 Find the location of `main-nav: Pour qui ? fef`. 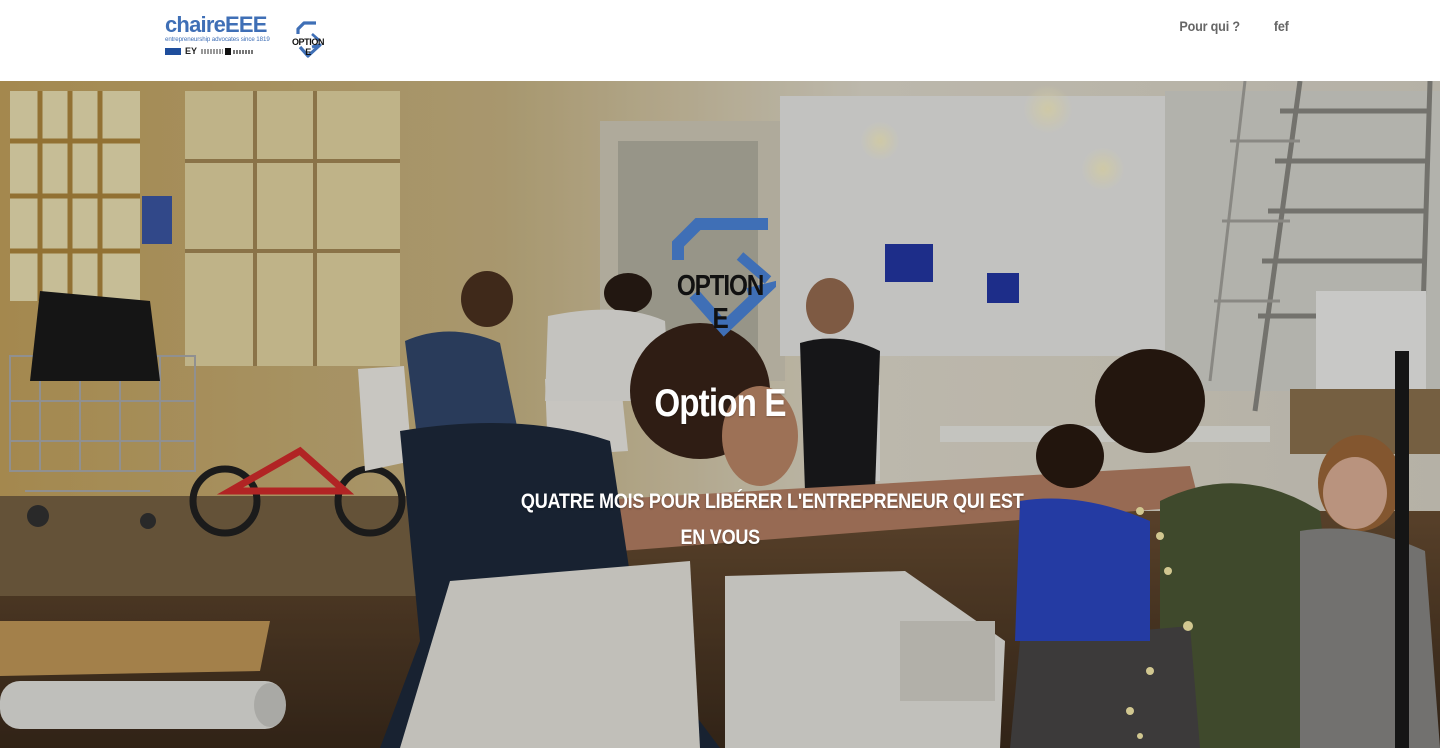

main-nav: Pour qui ? fef is located at coordinates (1233, 26).